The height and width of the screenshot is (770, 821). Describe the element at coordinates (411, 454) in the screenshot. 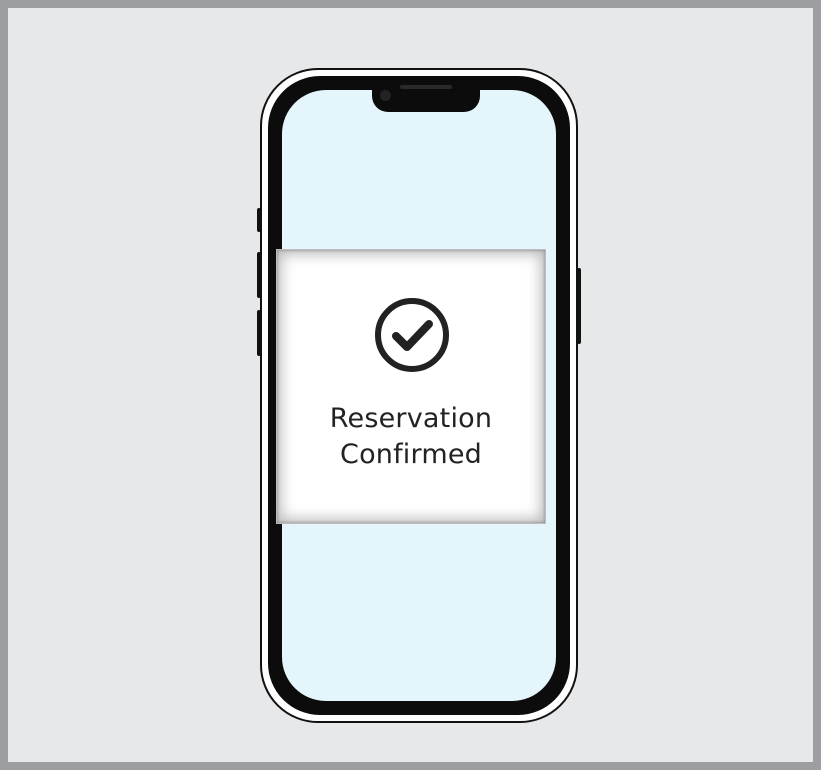

I see `confirmation-title-line2: Confirmed` at that location.